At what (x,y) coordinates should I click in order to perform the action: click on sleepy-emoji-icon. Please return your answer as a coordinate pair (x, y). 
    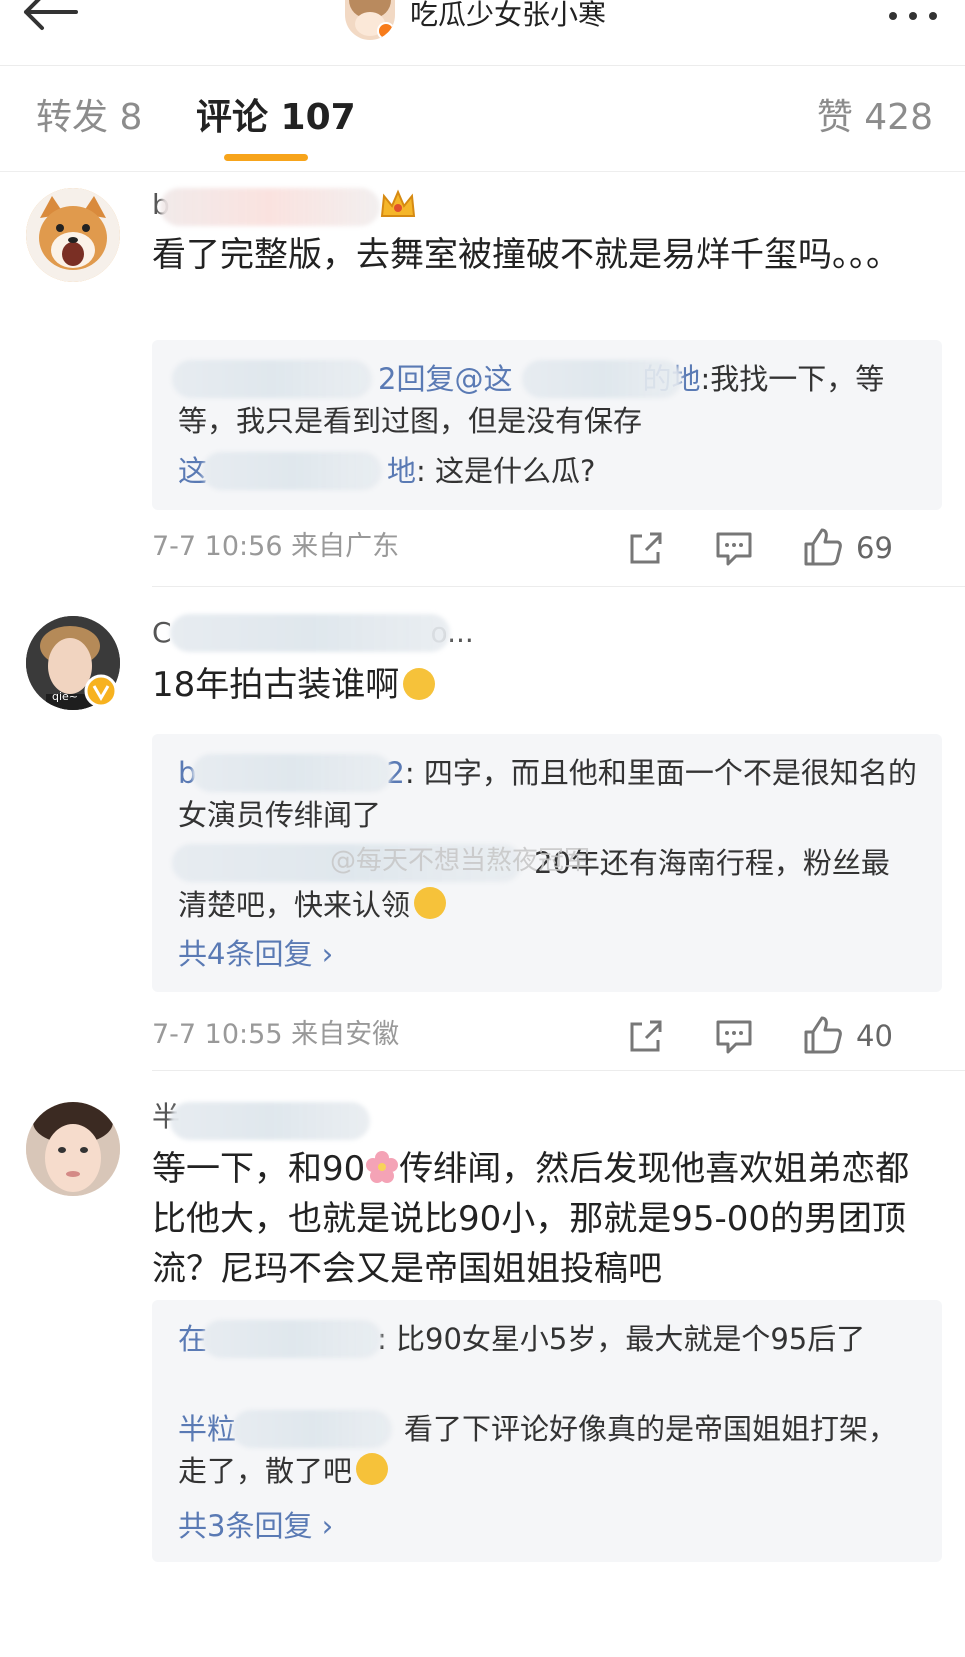
    Looking at the image, I should click on (419, 684).